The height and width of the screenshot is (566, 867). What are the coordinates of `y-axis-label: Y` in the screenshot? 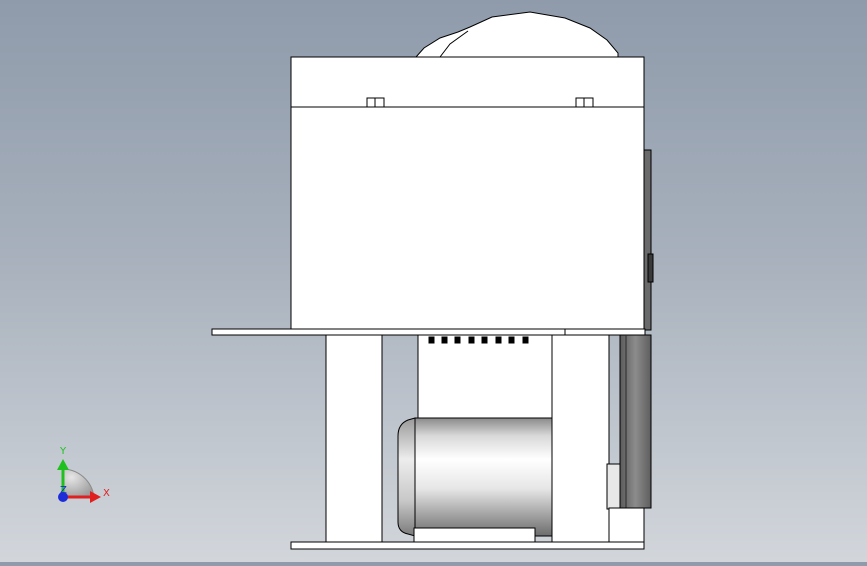 It's located at (63, 451).